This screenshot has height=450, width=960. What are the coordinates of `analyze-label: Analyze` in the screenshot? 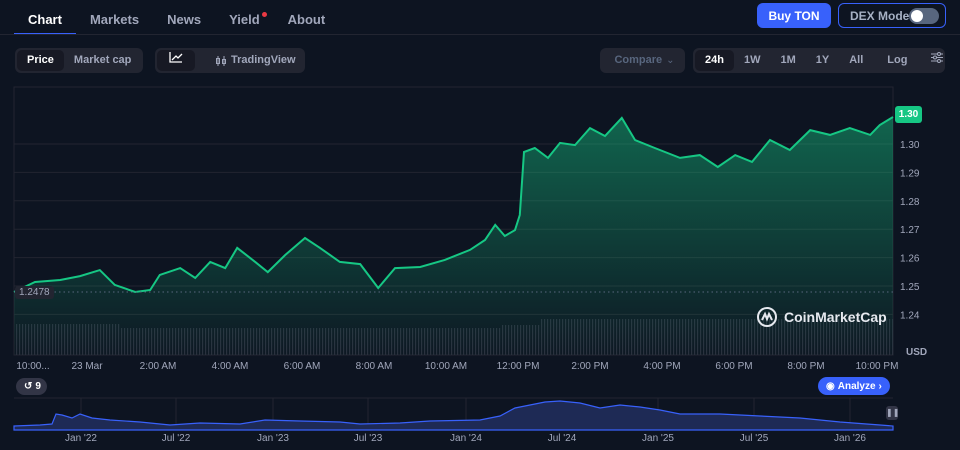 It's located at (856, 386).